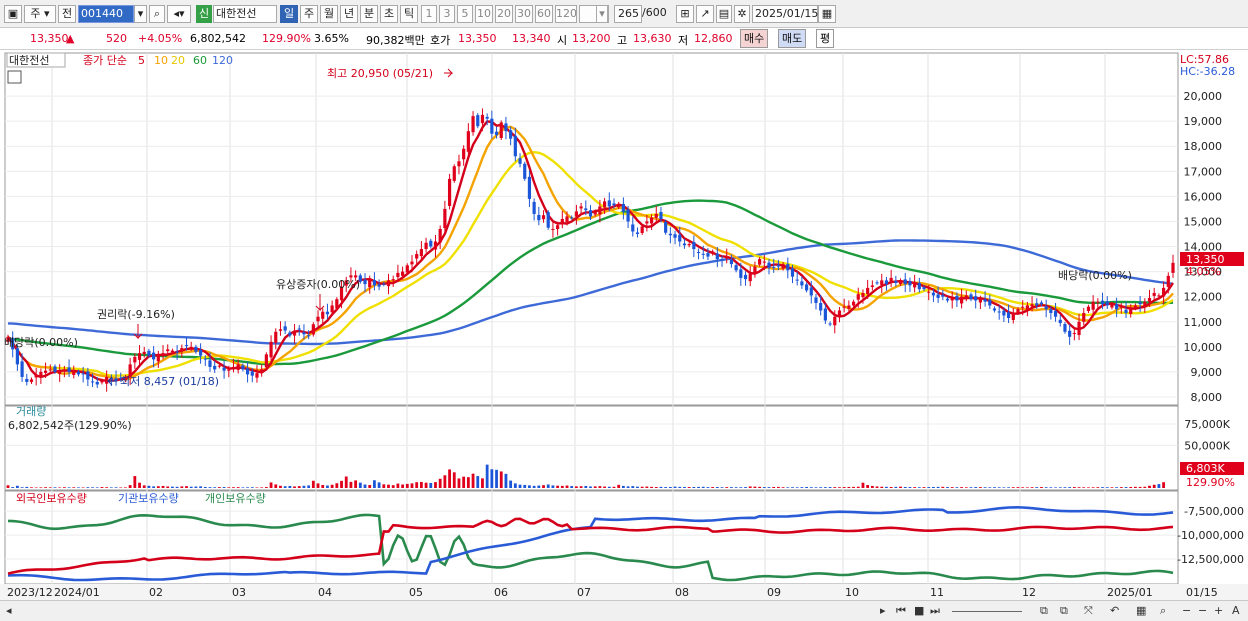 The image size is (1248, 621). What do you see at coordinates (369, 14) in the screenshot?
I see `period-minute: 분` at bounding box center [369, 14].